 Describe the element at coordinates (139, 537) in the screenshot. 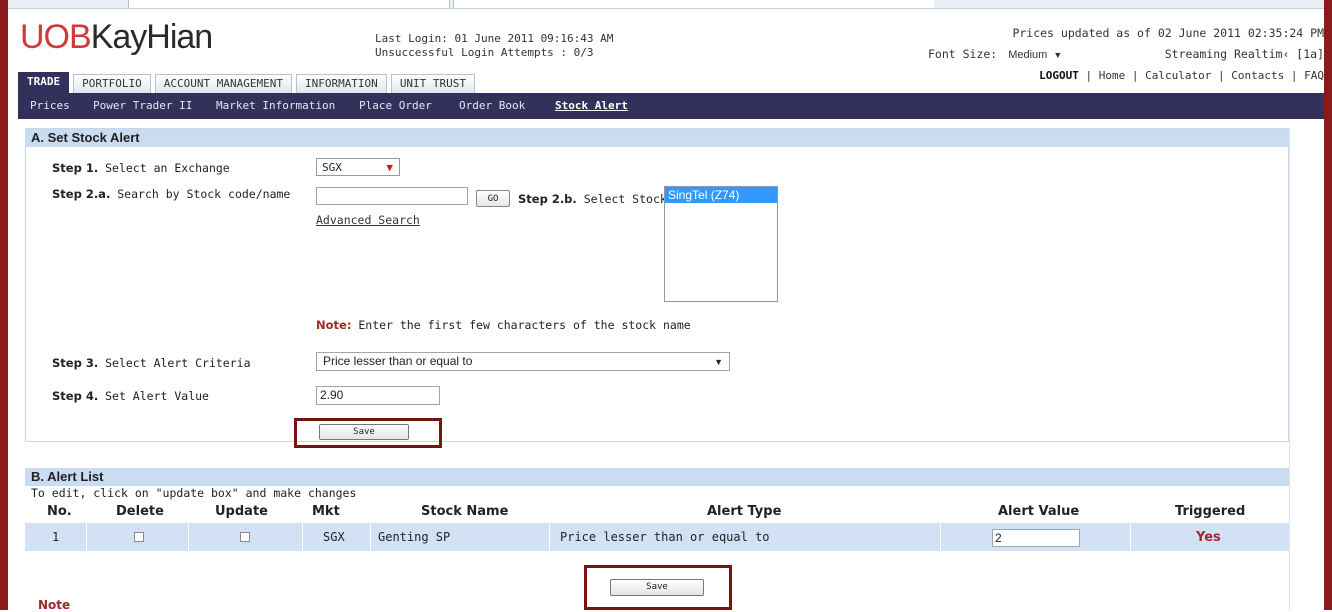

I see `delete-checkbox` at that location.